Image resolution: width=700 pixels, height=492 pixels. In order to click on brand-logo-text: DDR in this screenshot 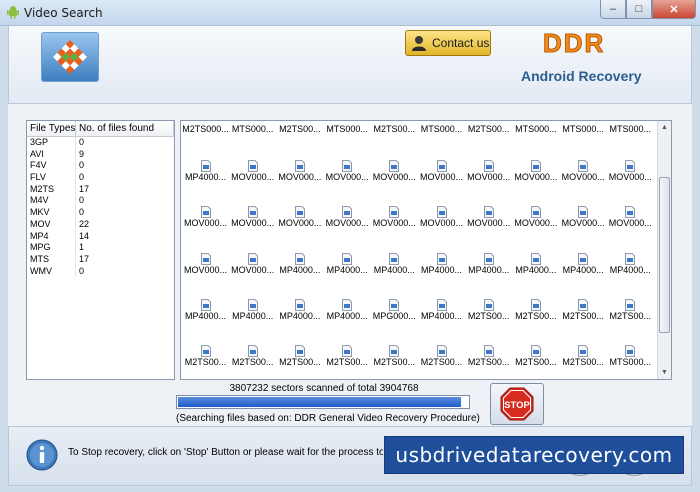, I will do `click(574, 43)`.